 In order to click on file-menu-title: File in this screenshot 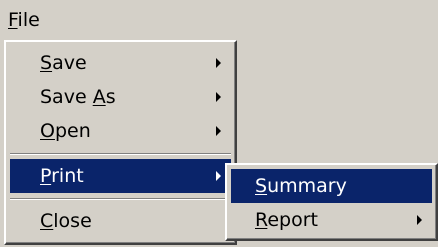, I will do `click(24, 20)`.